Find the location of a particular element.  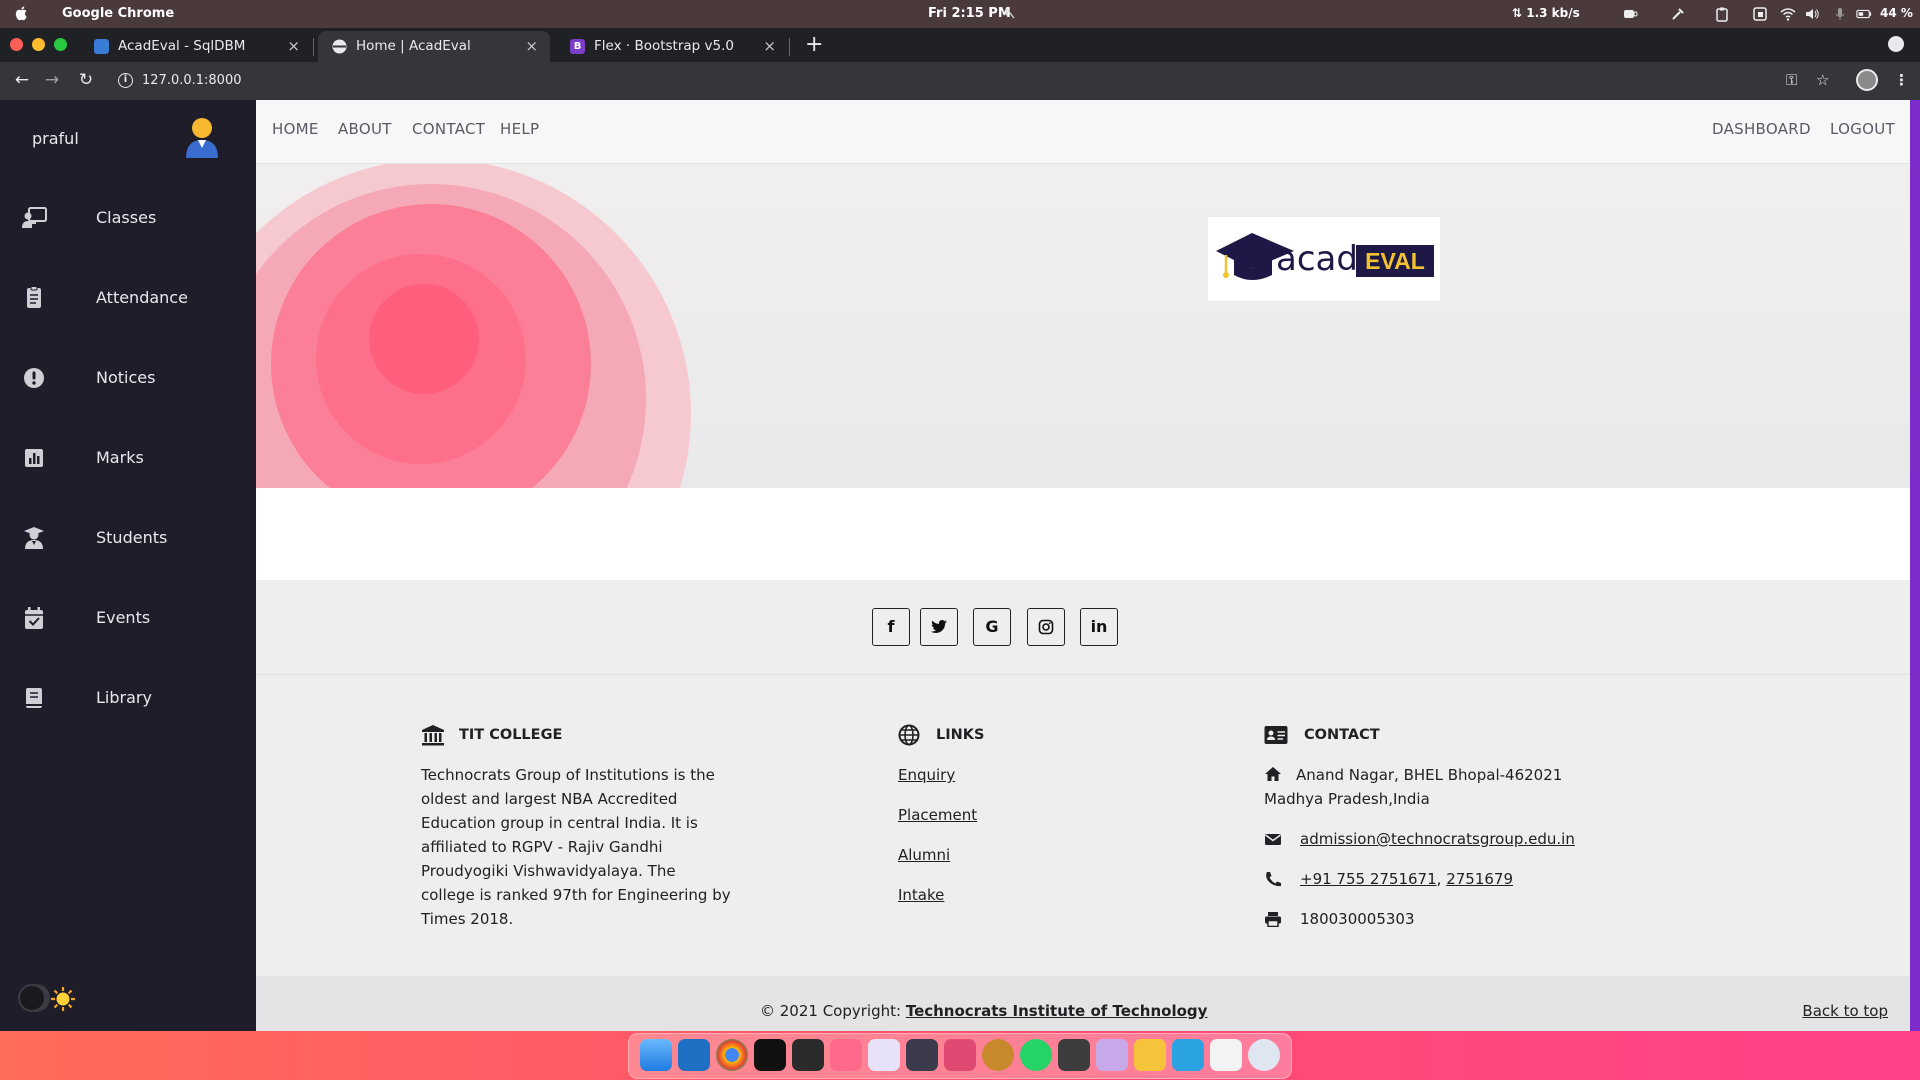

terminal-icon is located at coordinates (770, 1055).